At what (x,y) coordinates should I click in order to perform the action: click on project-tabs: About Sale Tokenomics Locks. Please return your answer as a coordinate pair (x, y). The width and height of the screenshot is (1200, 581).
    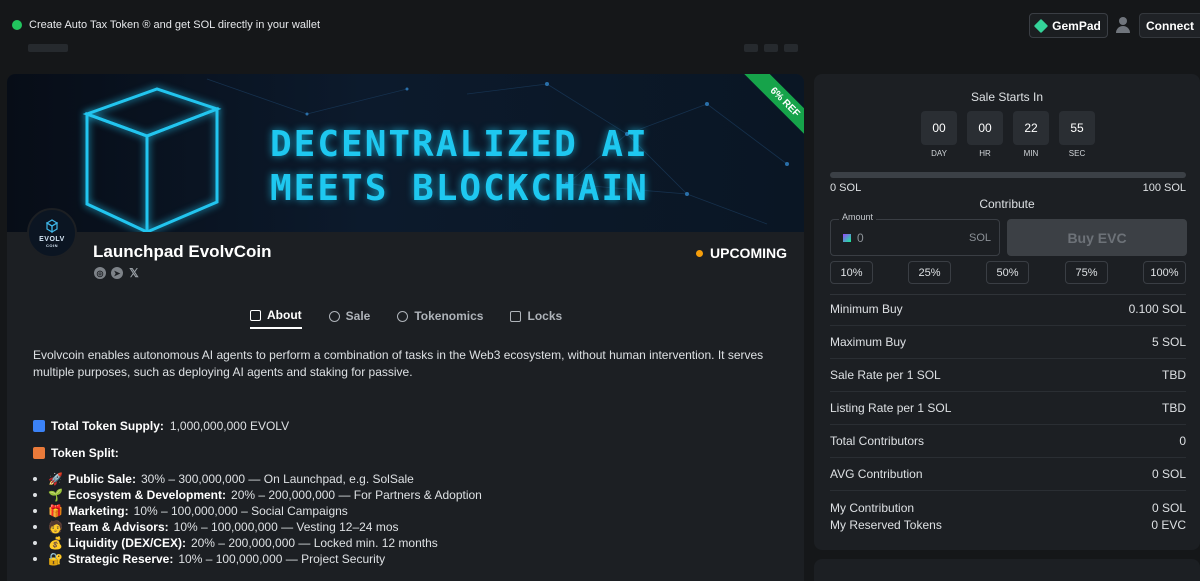
    Looking at the image, I should click on (406, 316).